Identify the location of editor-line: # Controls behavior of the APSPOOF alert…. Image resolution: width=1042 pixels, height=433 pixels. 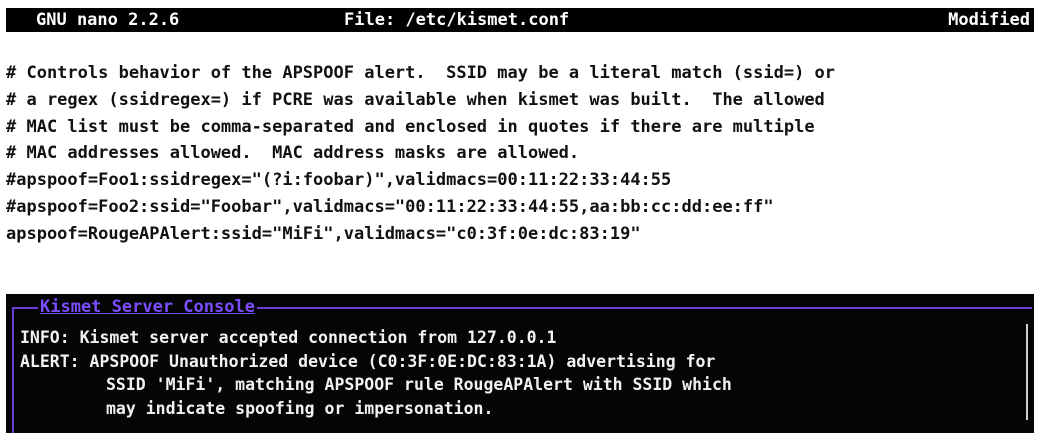
(520, 73).